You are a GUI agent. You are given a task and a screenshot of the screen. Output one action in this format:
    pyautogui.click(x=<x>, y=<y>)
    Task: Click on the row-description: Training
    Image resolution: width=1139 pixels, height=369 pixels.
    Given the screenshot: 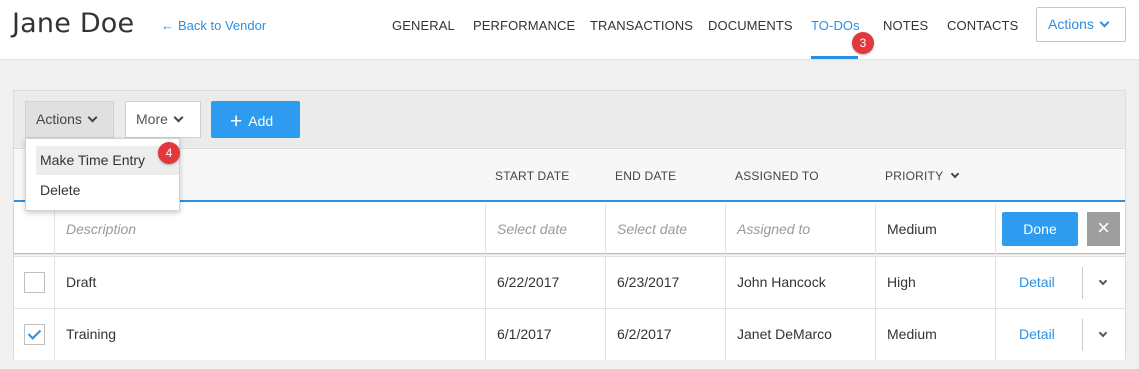 What is the action you would take?
    pyautogui.click(x=269, y=334)
    